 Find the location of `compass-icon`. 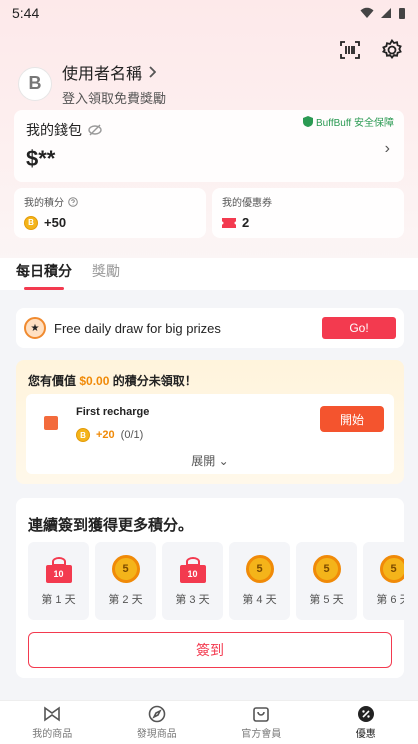

compass-icon is located at coordinates (157, 714).